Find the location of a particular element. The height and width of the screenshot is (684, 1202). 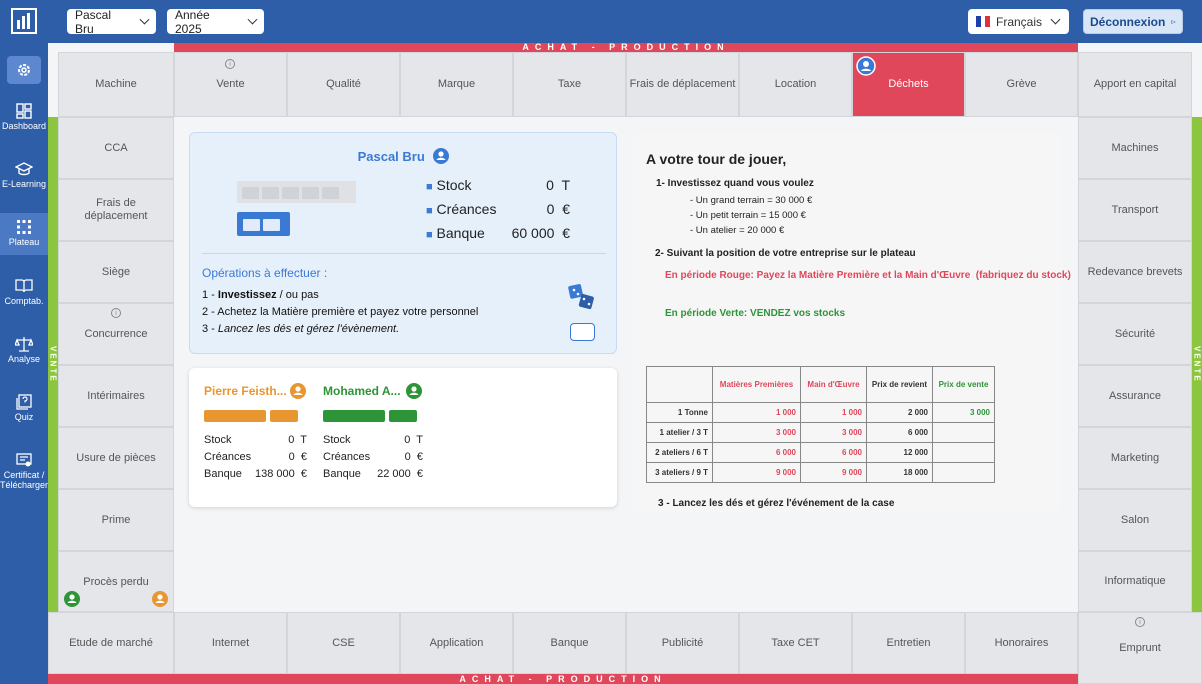

table-header: Main d'Œuvre is located at coordinates (833, 384).